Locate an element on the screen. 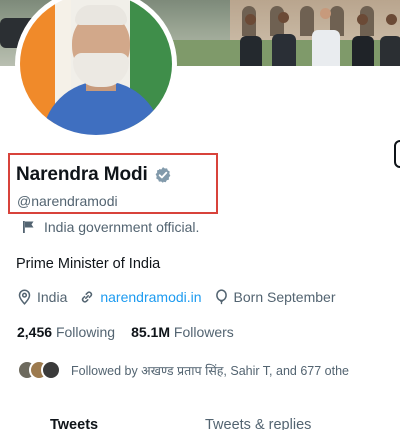 The image size is (400, 430). location-text: India is located at coordinates (52, 297).